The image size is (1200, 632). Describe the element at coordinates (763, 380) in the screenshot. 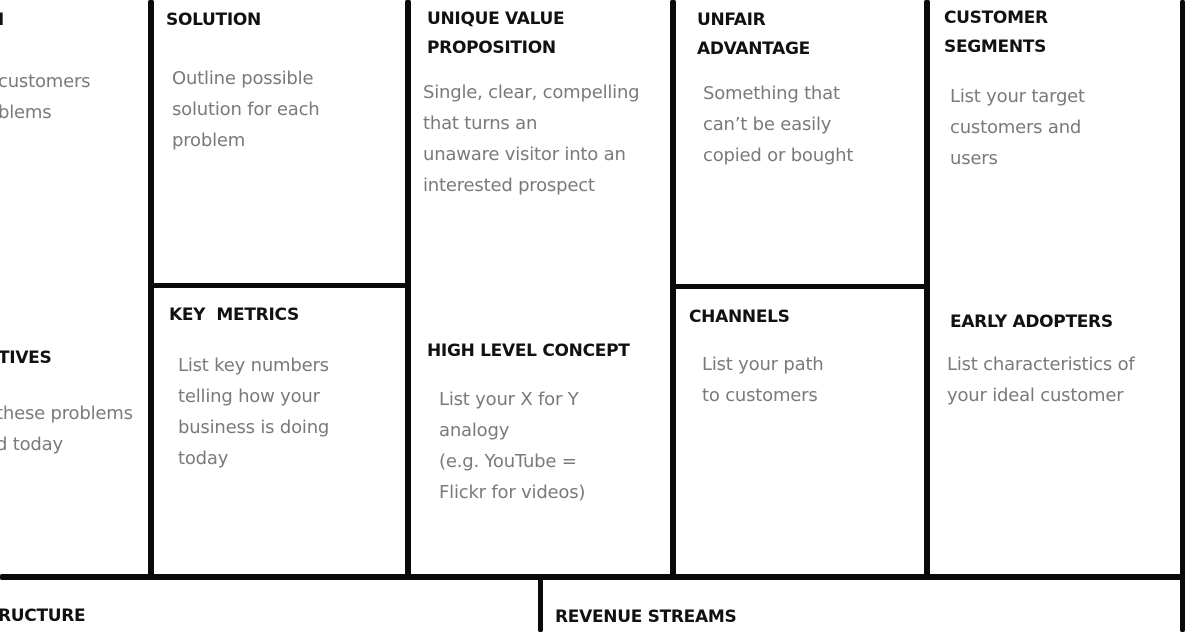

I see `channels-text: List your path to customers` at that location.